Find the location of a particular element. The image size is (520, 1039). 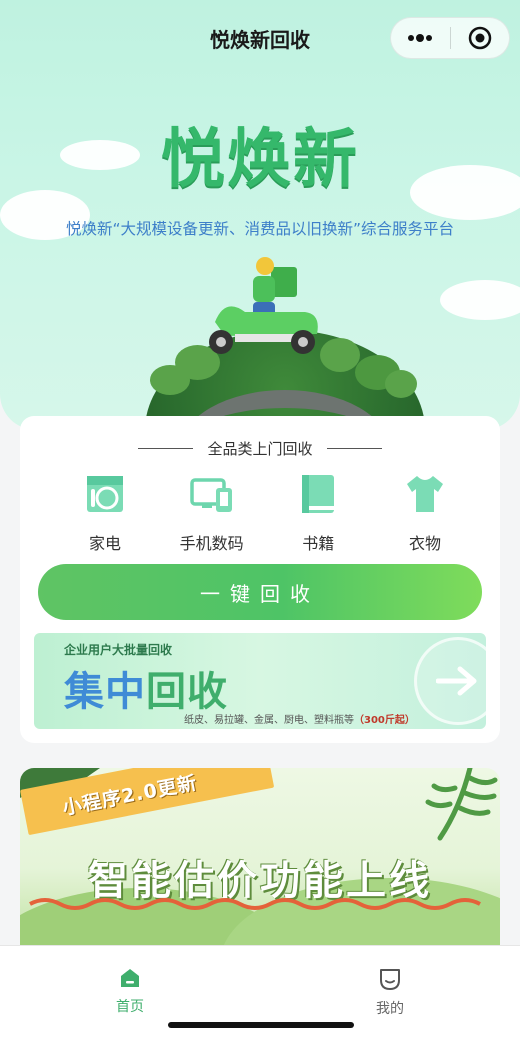

tab-home: 首页 is located at coordinates (130, 991).